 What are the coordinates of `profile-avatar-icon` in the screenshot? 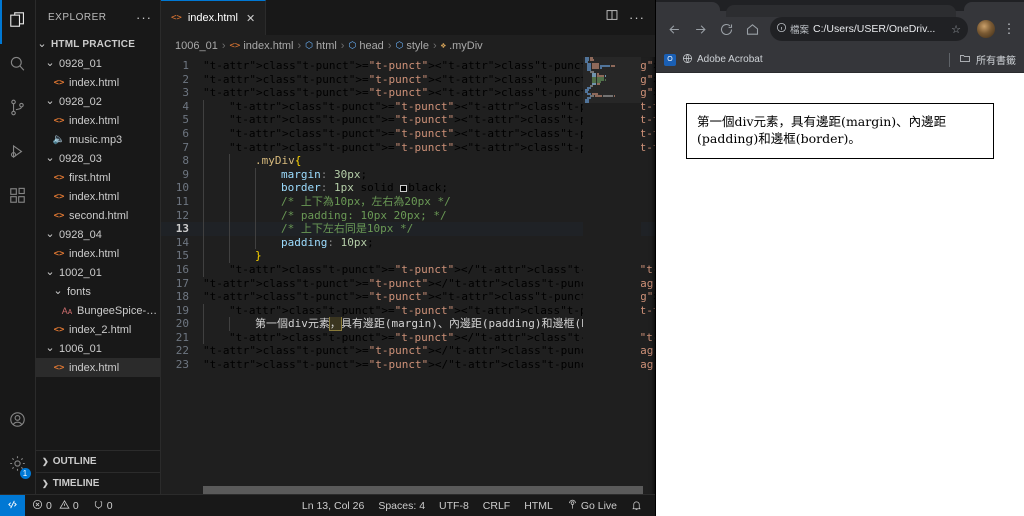 It's located at (986, 29).